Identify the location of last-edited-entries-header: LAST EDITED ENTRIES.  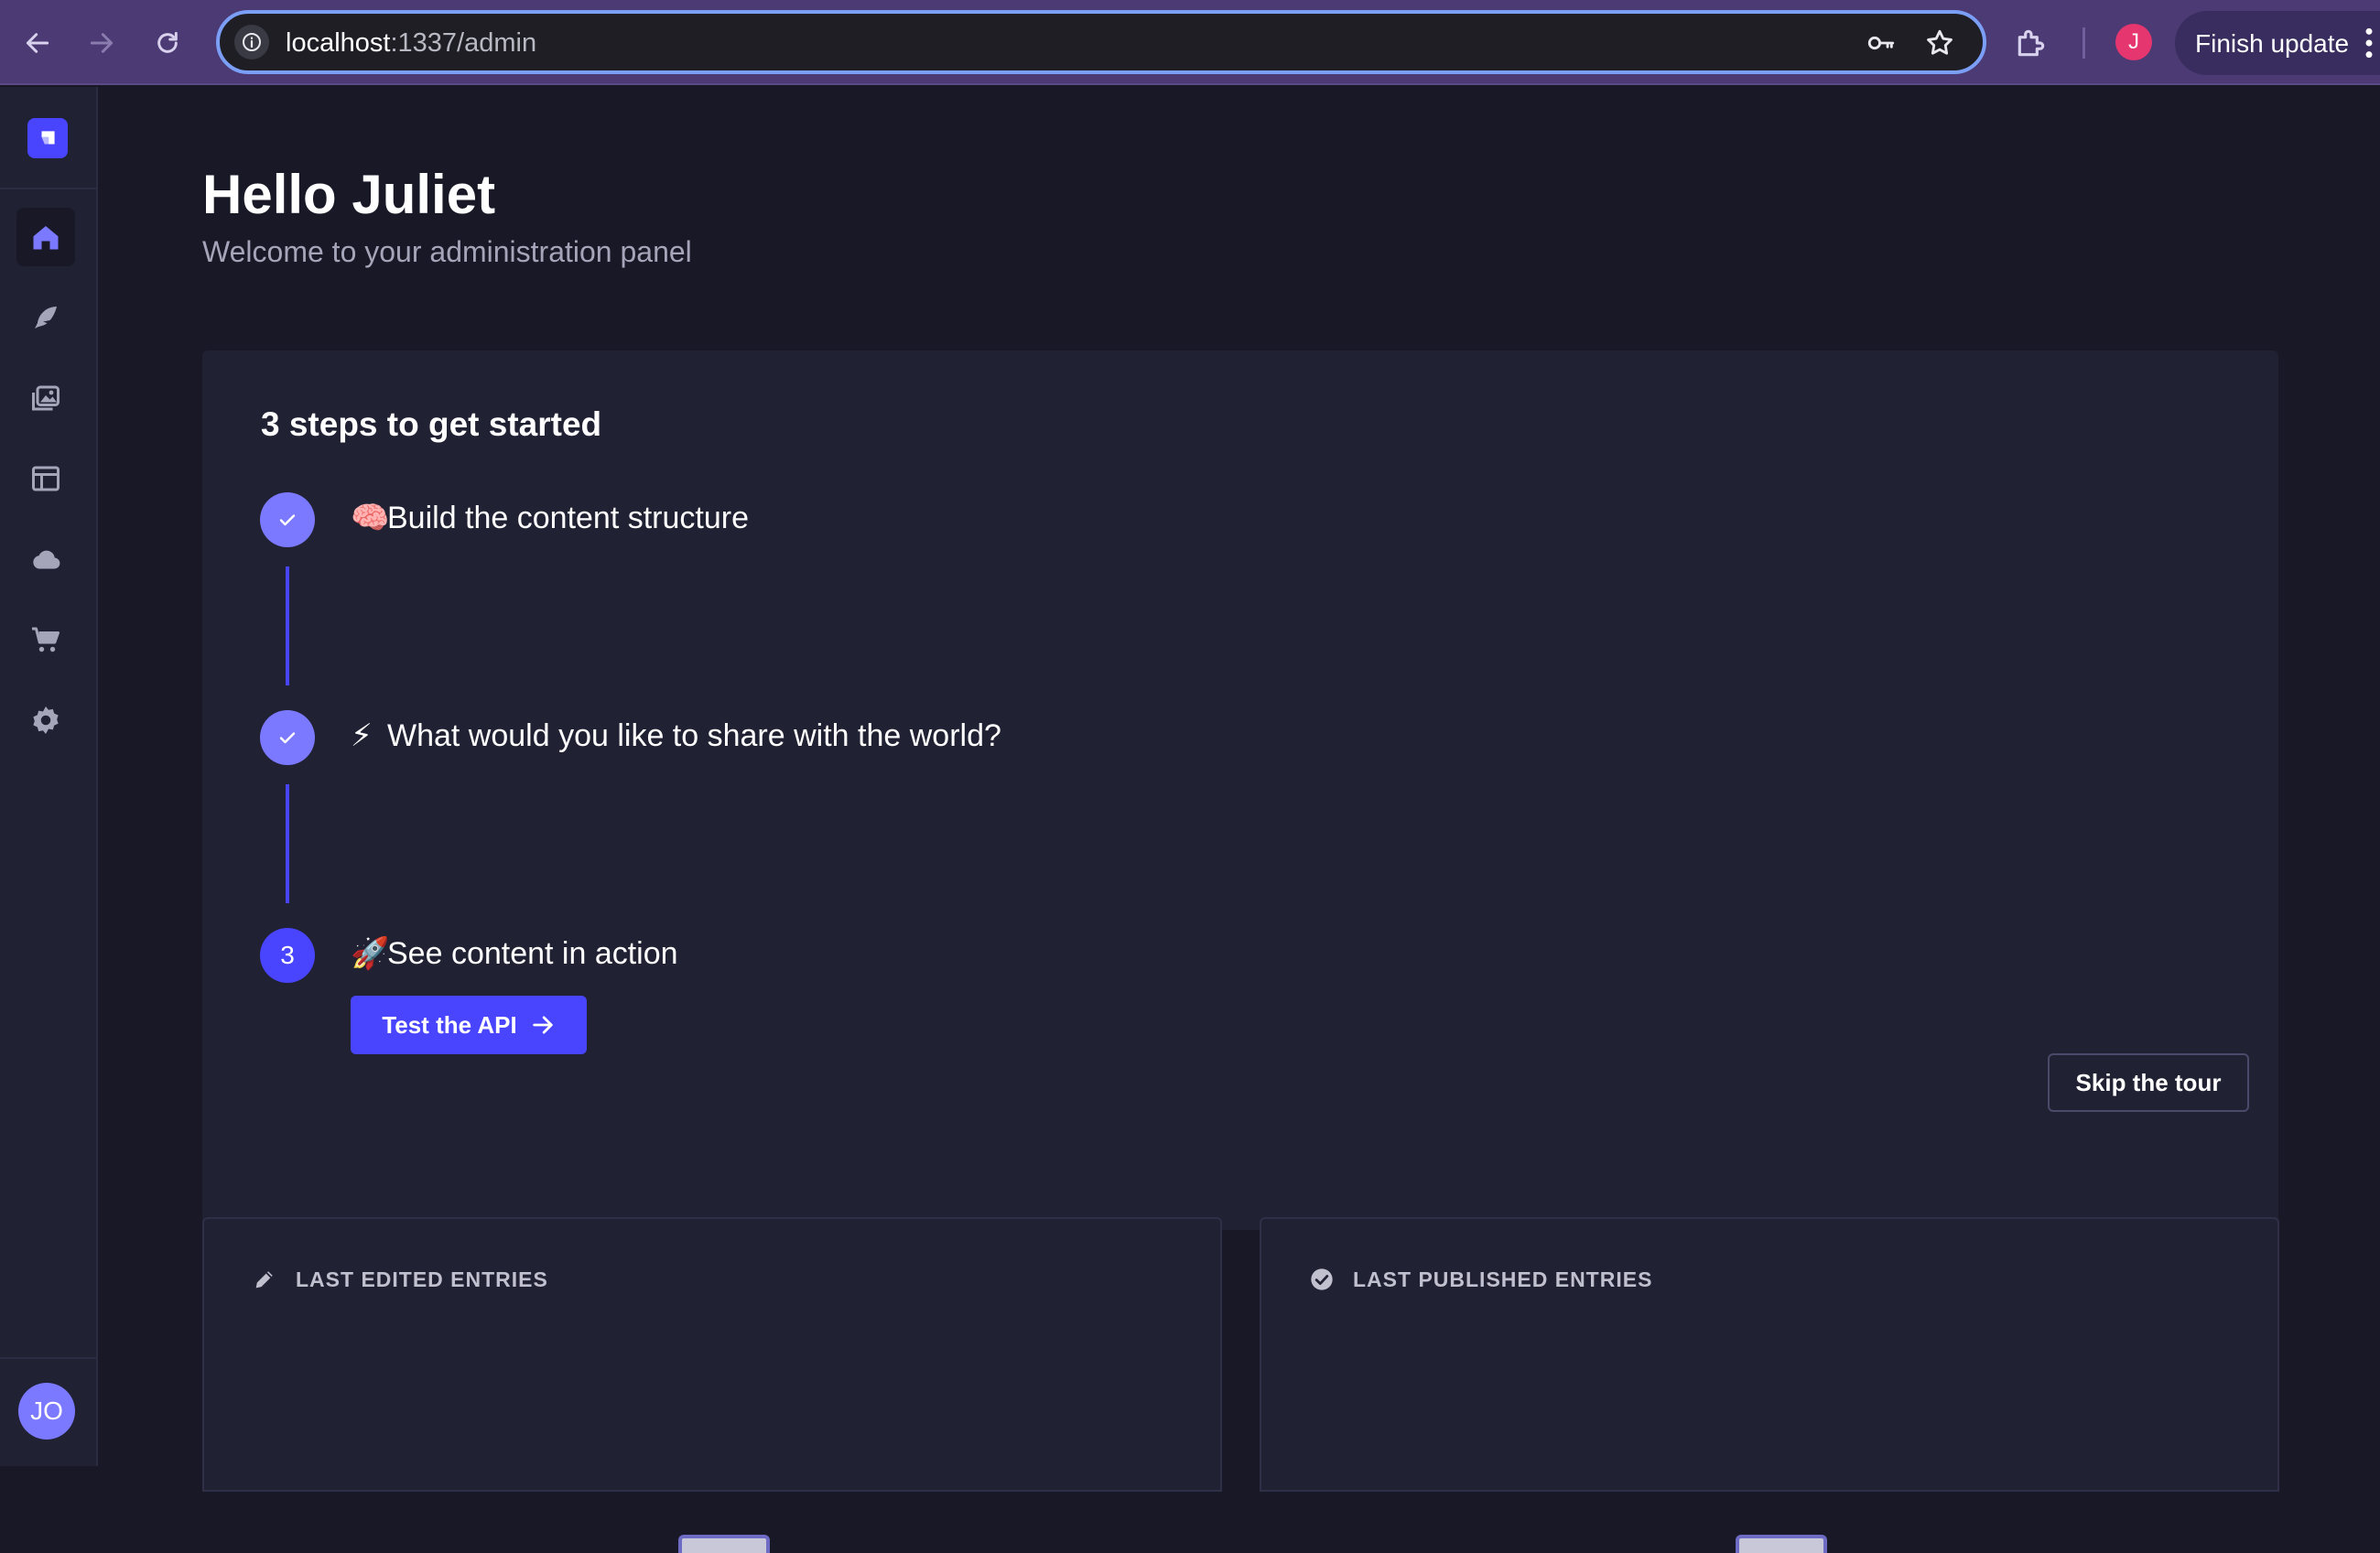
(400, 1280).